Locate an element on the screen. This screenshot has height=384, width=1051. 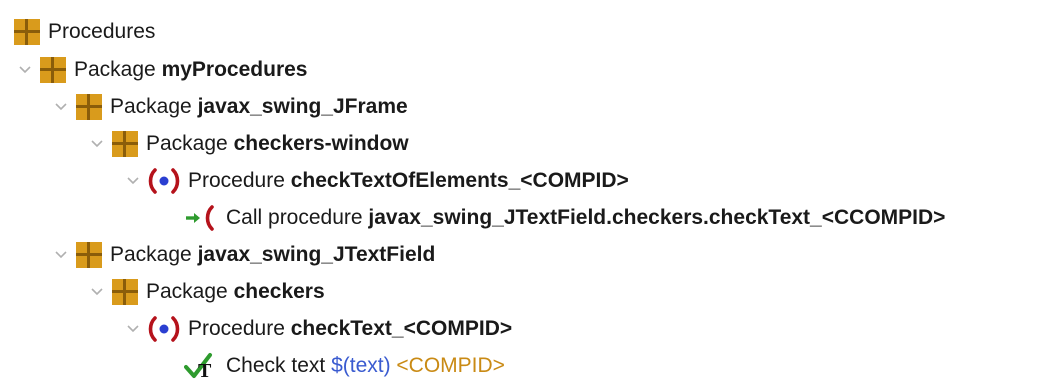
tree-root-procedures: Procedures is located at coordinates (84, 32).